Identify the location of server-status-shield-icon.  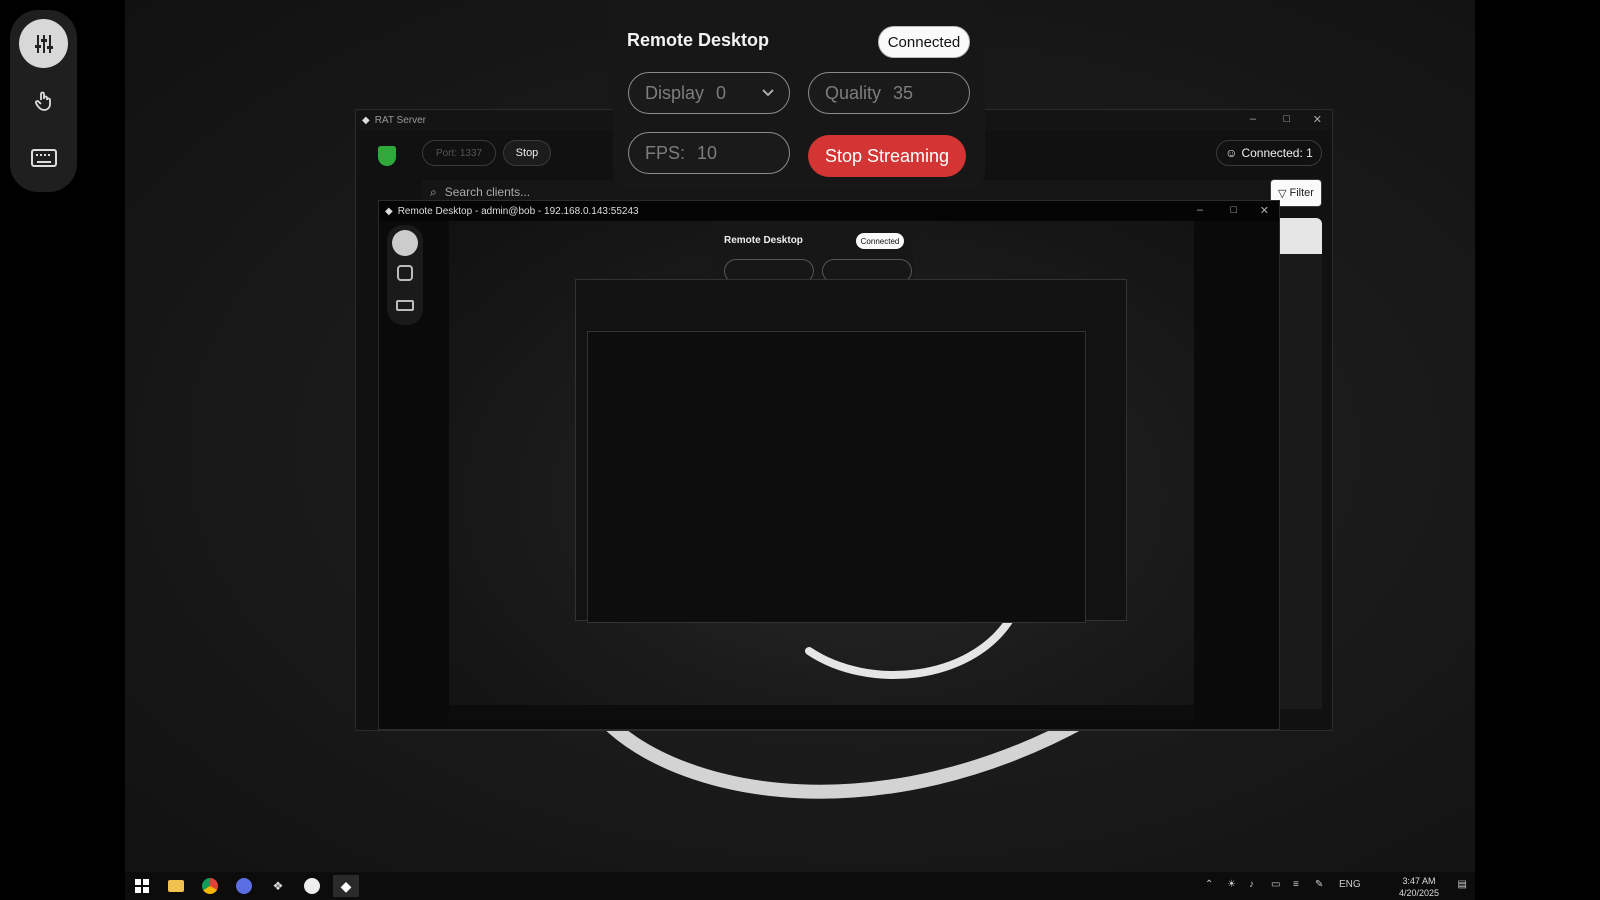
(387, 156).